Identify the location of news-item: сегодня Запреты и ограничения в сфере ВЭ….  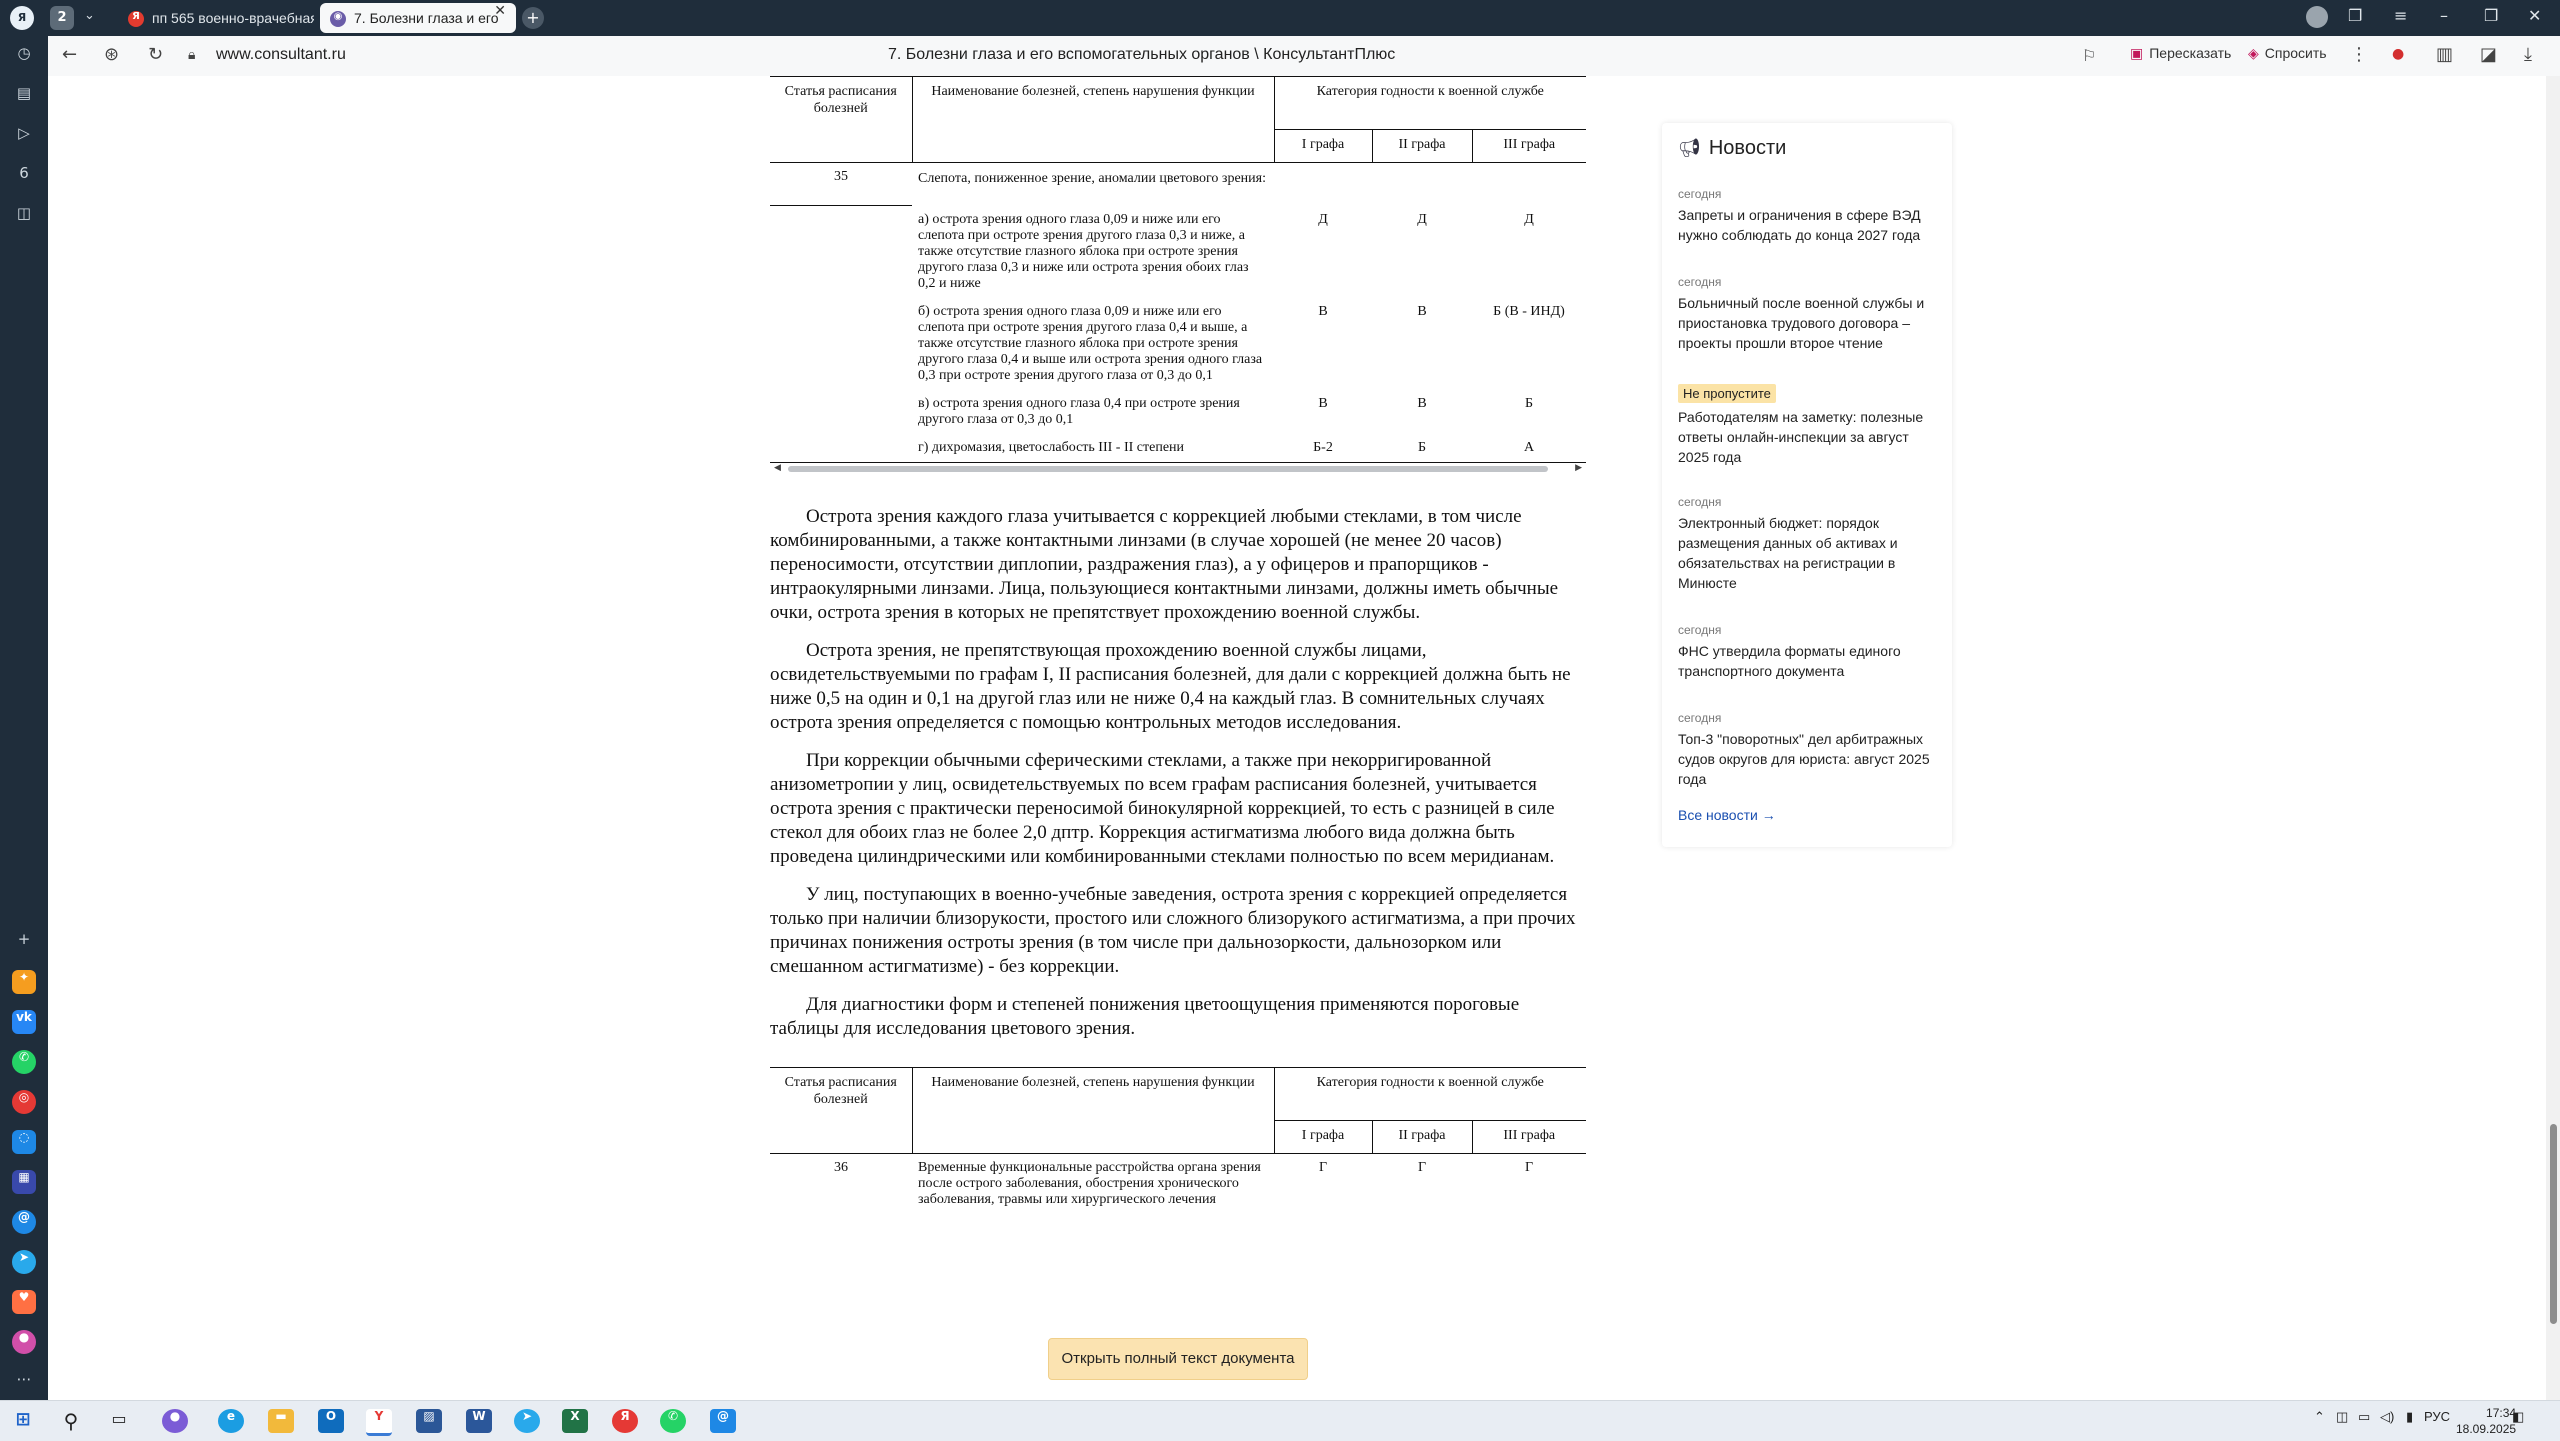
(1808, 216).